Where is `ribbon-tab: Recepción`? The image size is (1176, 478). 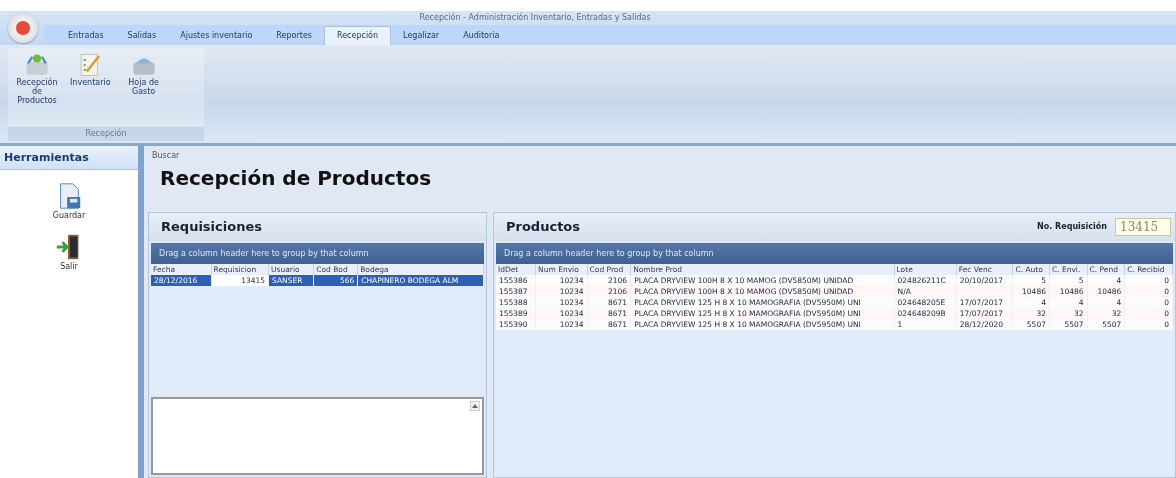 ribbon-tab: Recepción is located at coordinates (357, 35).